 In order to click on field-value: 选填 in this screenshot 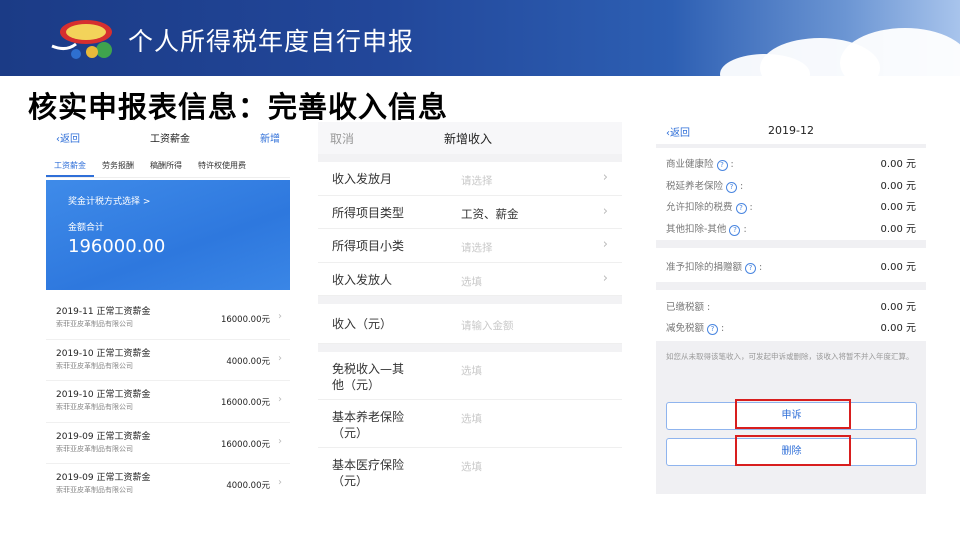, I will do `click(471, 281)`.